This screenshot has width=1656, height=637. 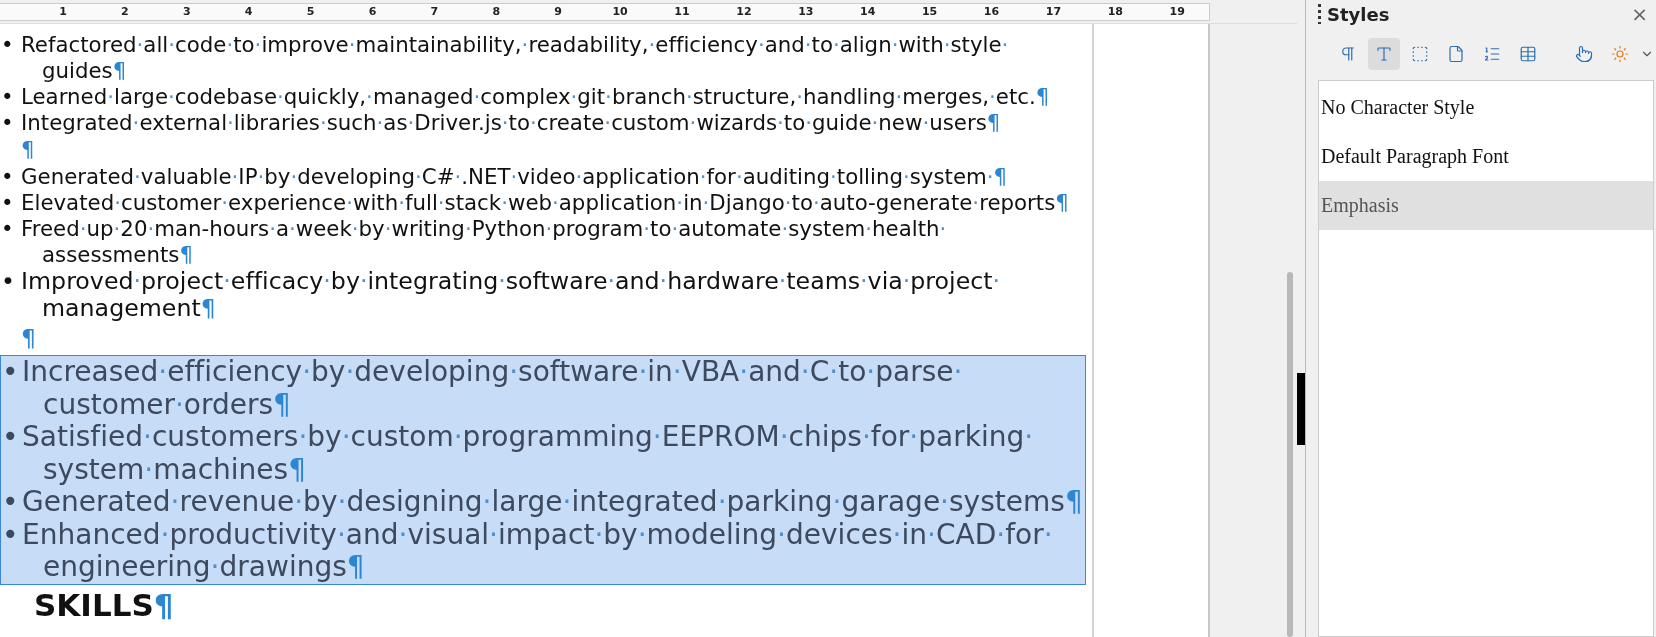 I want to click on ruler-number: 12, so click(x=744, y=12).